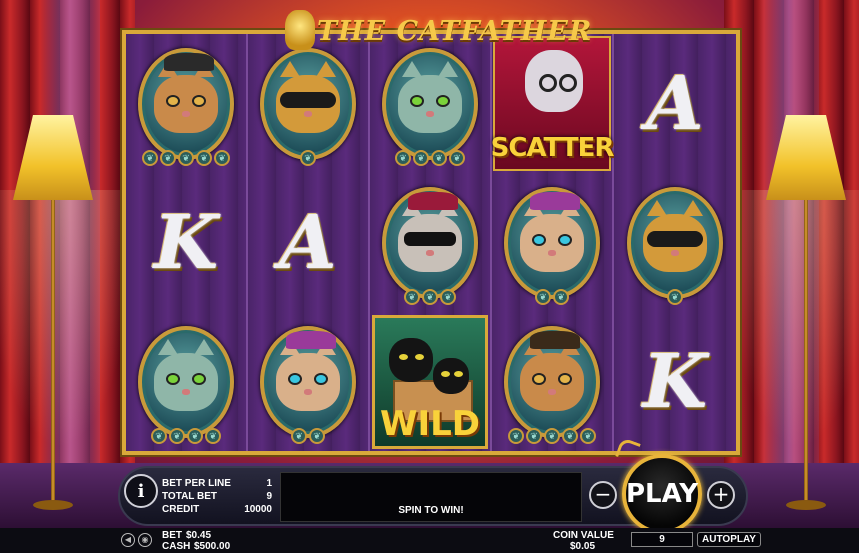 This screenshot has width=859, height=553. I want to click on info-button: i, so click(141, 491).